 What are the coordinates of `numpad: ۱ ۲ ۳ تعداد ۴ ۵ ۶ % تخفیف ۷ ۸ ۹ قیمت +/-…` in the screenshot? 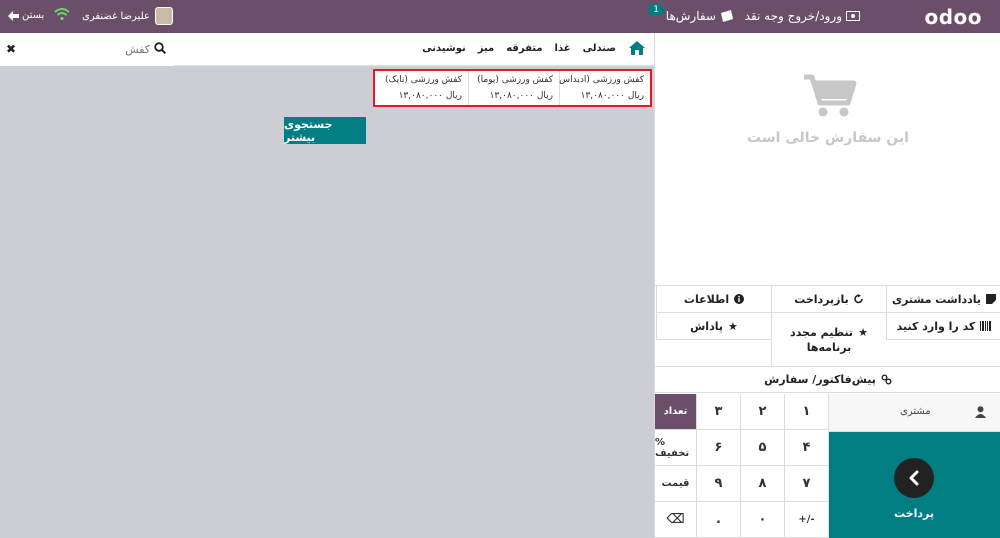 It's located at (742, 466).